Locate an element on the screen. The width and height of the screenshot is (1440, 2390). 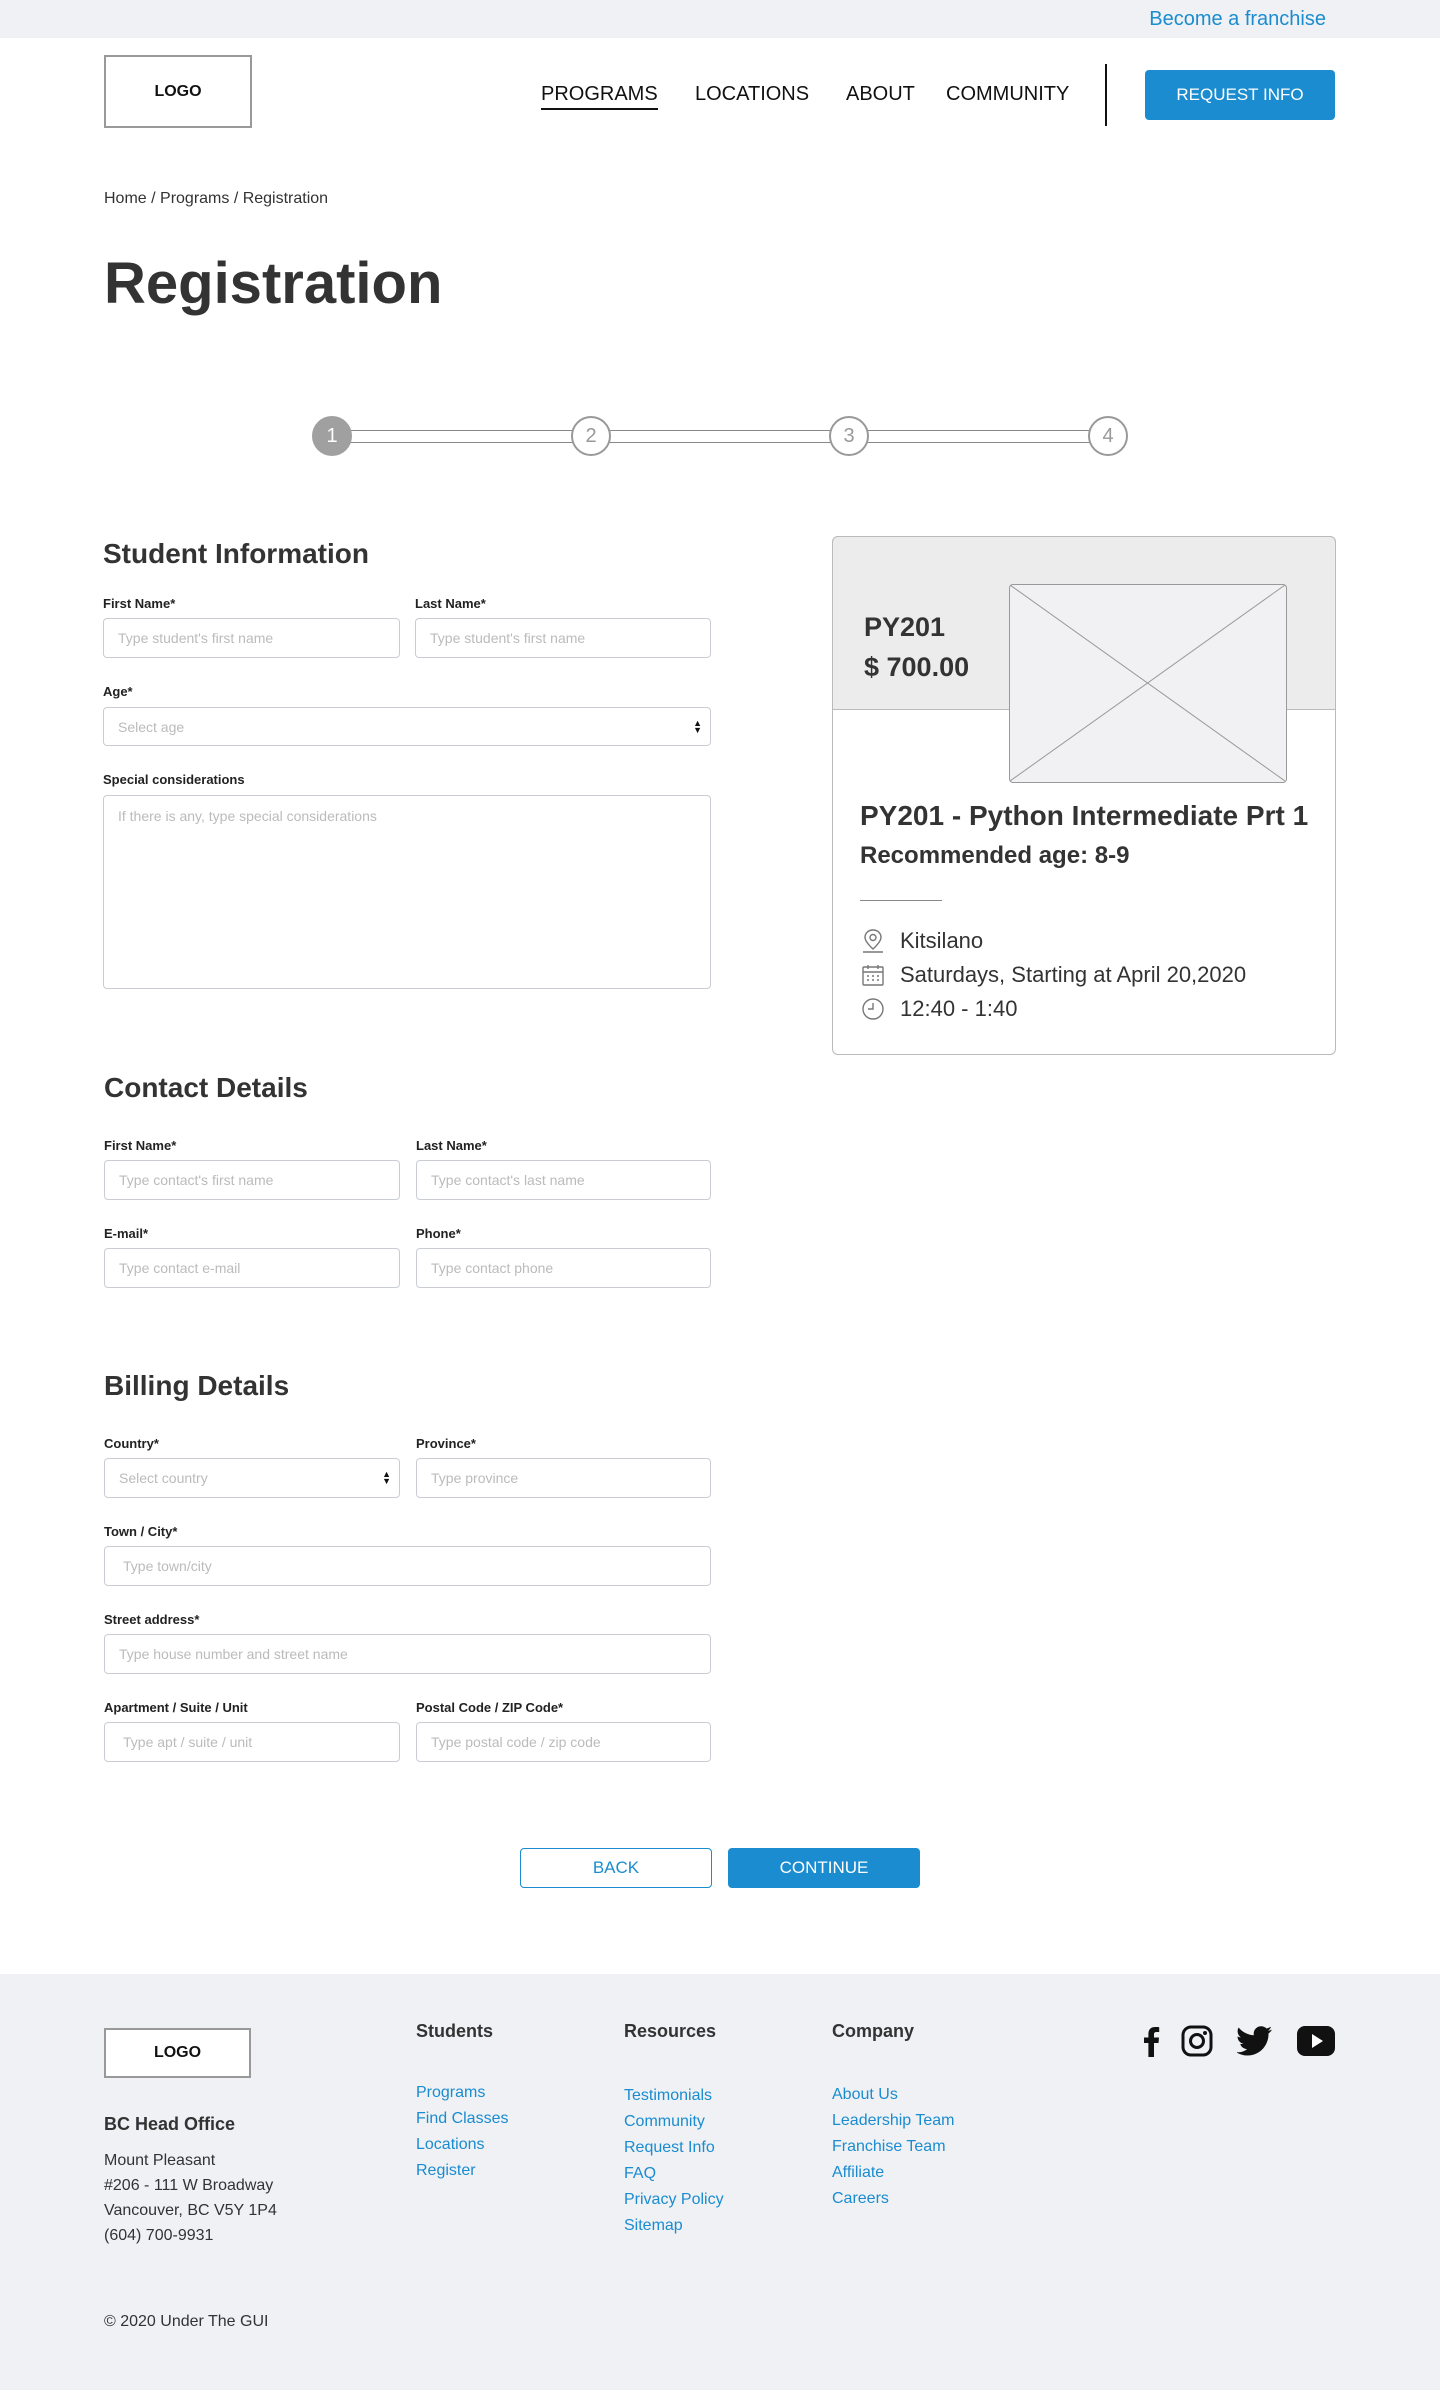
facebook-icon is located at coordinates (1151, 2041).